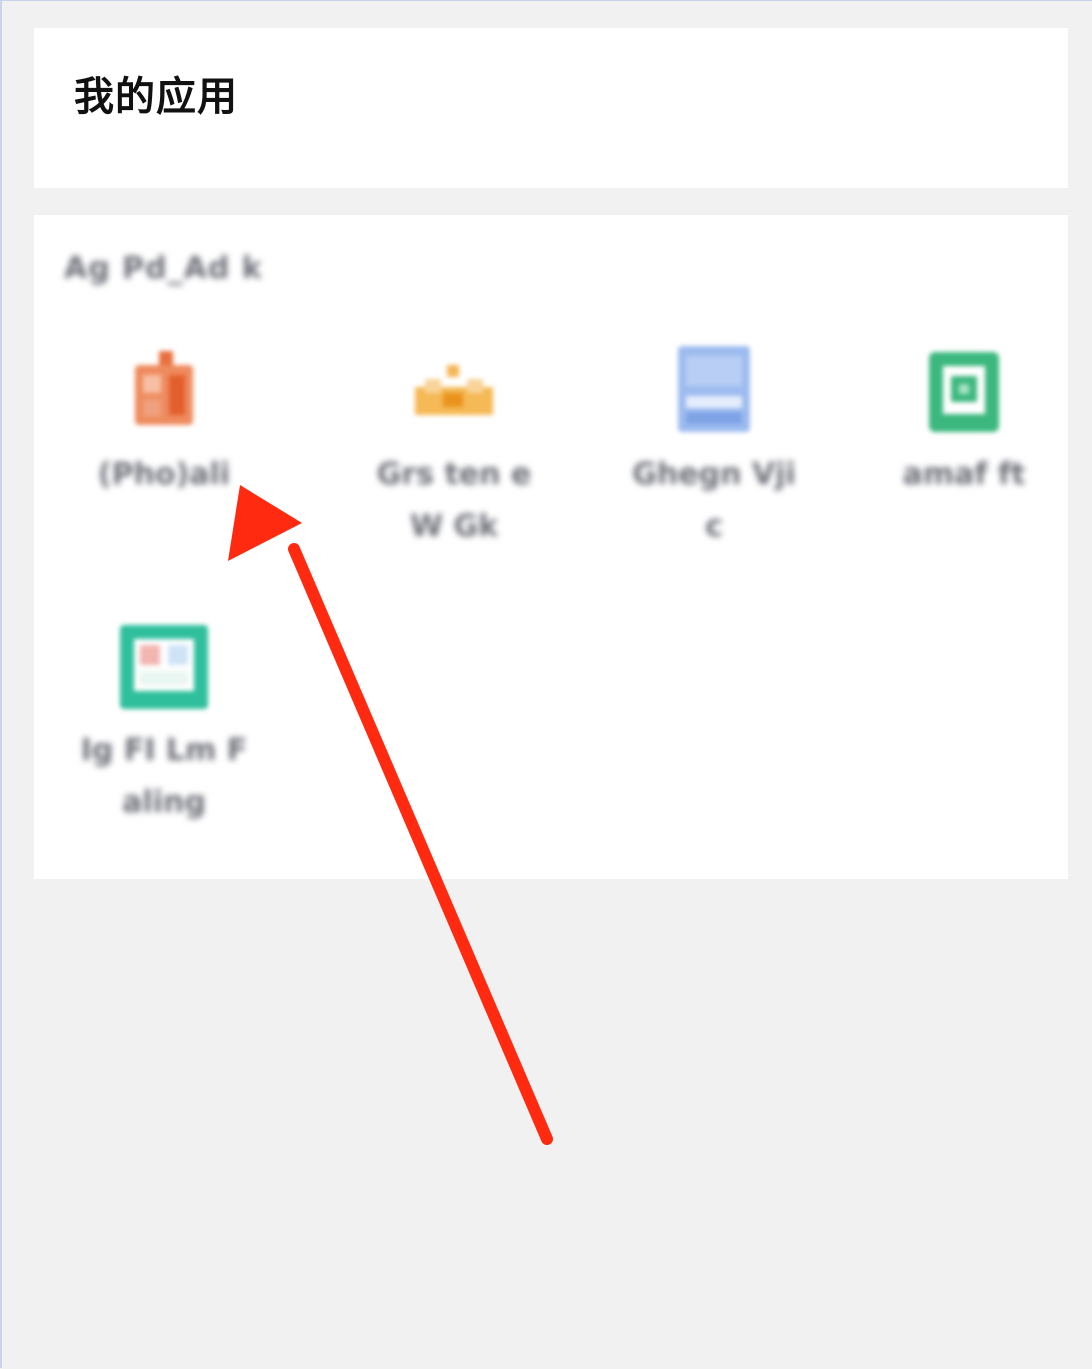 The height and width of the screenshot is (1369, 1092). Describe the element at coordinates (164, 776) in the screenshot. I see `app-name: Ig FI Lm Faling` at that location.